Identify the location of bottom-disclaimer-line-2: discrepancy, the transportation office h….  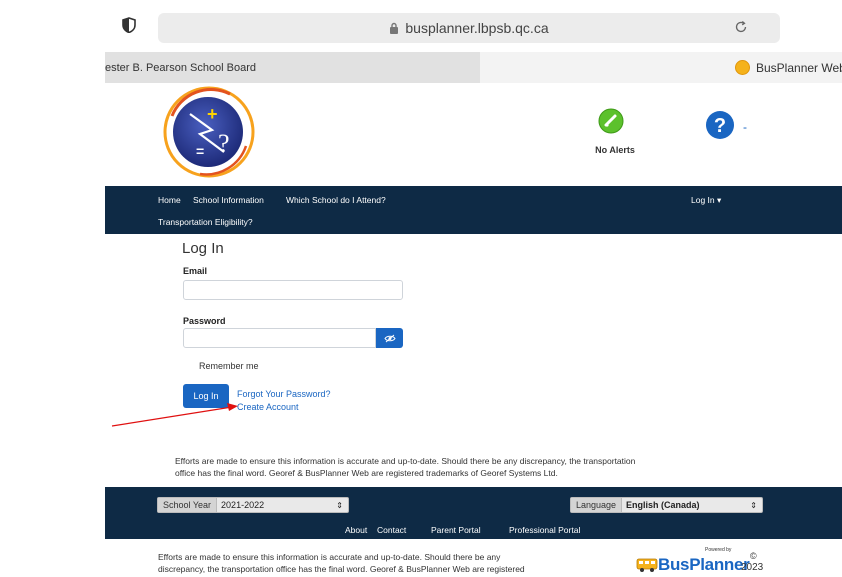
(341, 569).